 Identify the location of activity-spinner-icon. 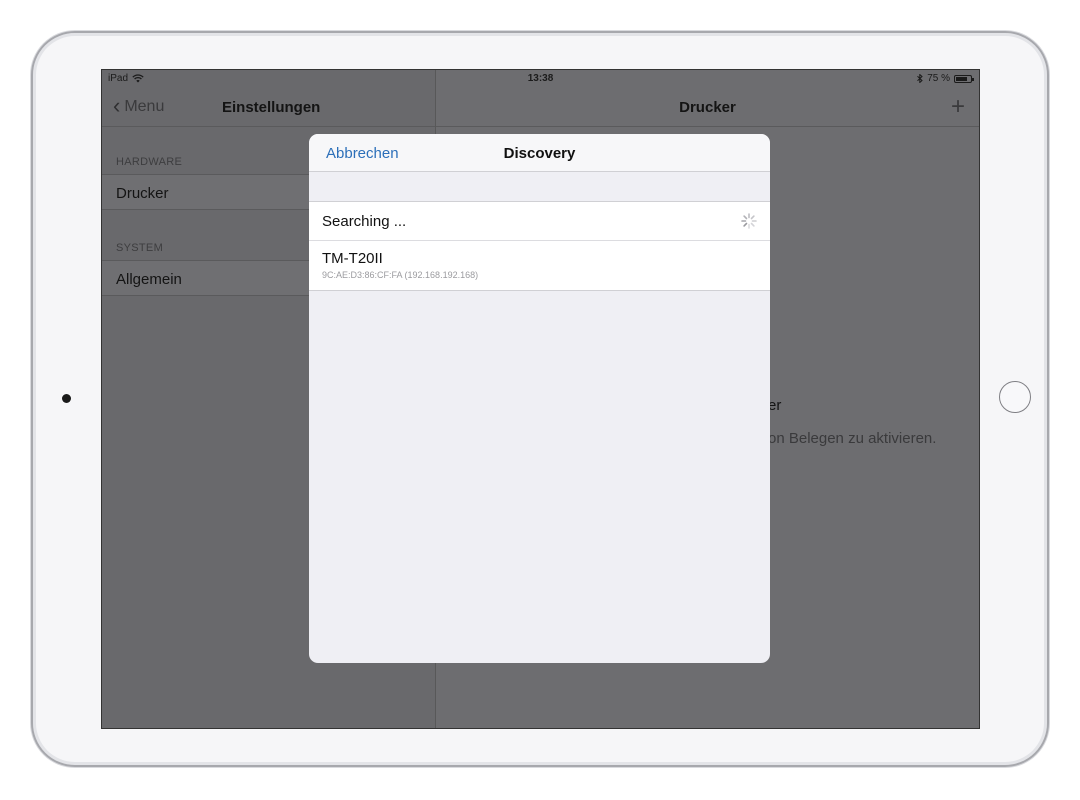
(749, 221).